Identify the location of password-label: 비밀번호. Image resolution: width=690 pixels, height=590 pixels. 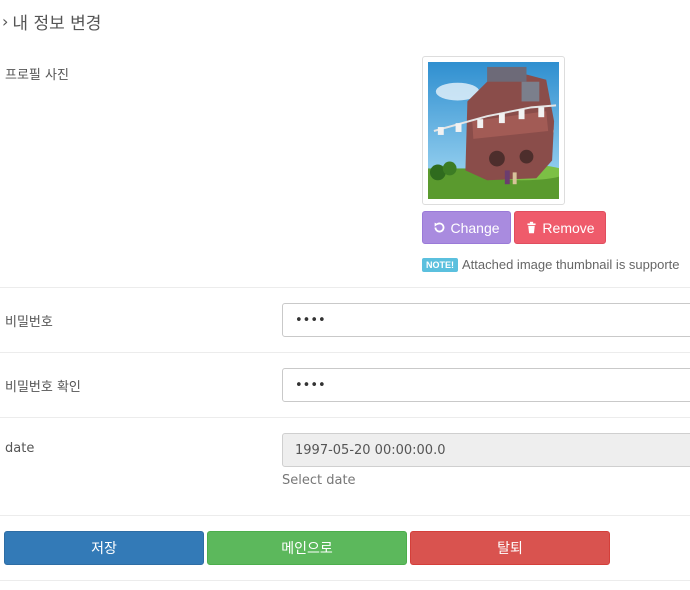
(29, 322).